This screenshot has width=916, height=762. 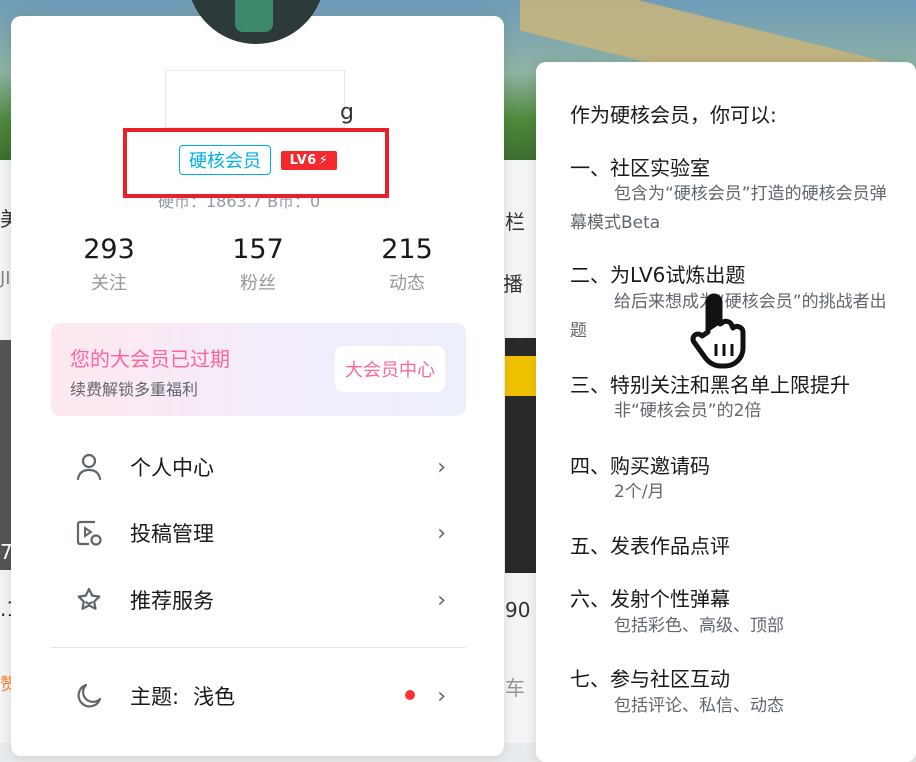 What do you see at coordinates (639, 492) in the screenshot?
I see `tooltip-item-desc: 2个/月` at bounding box center [639, 492].